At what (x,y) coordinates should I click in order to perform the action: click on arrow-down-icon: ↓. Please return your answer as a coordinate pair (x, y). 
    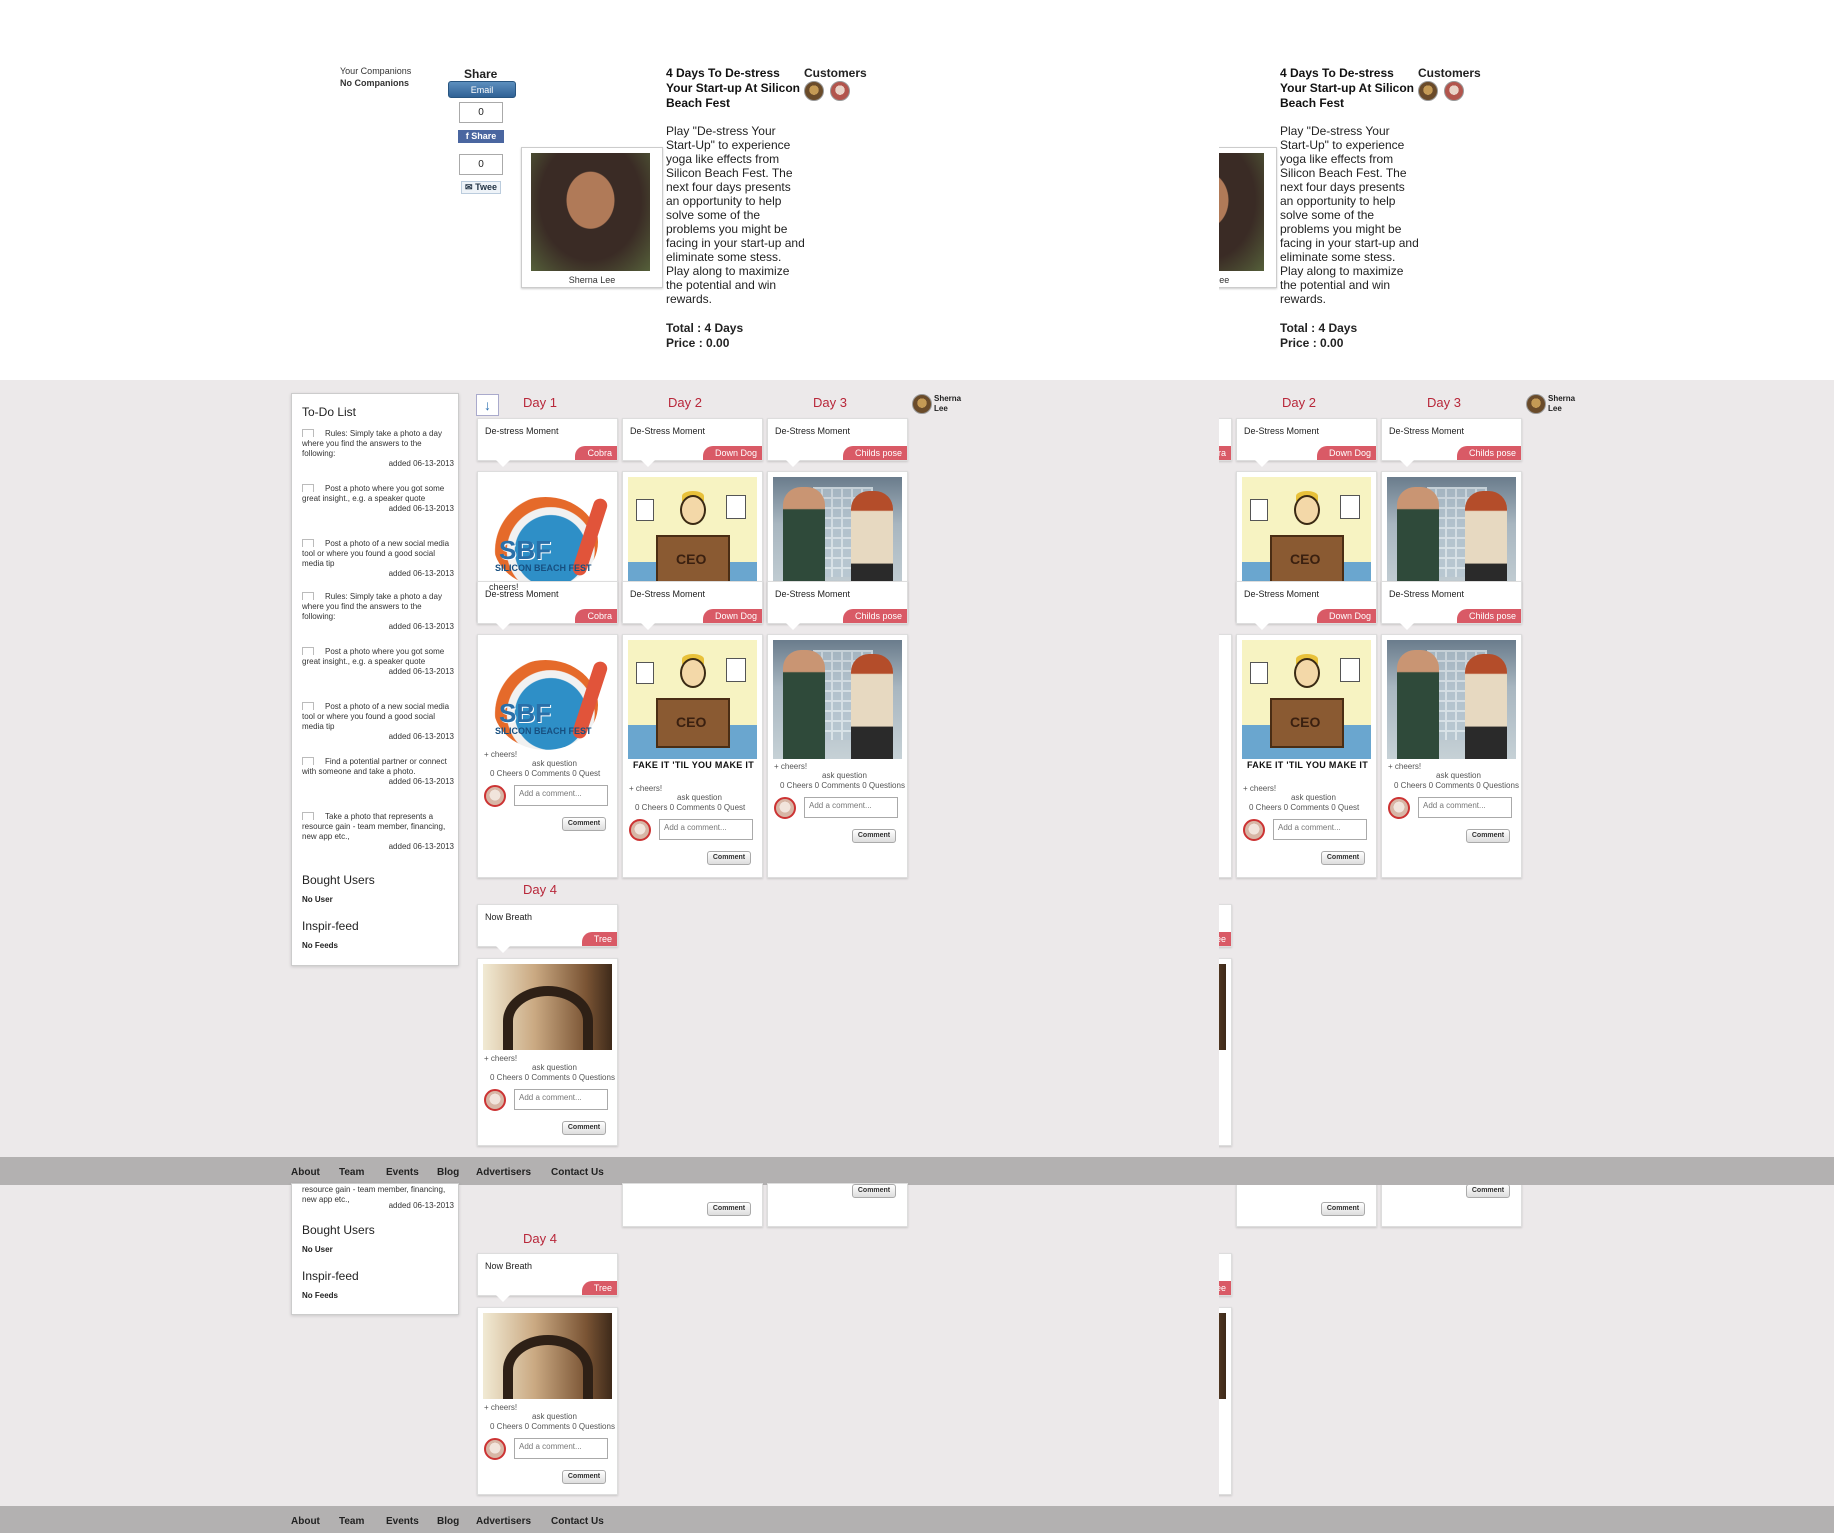
    Looking at the image, I should click on (487, 405).